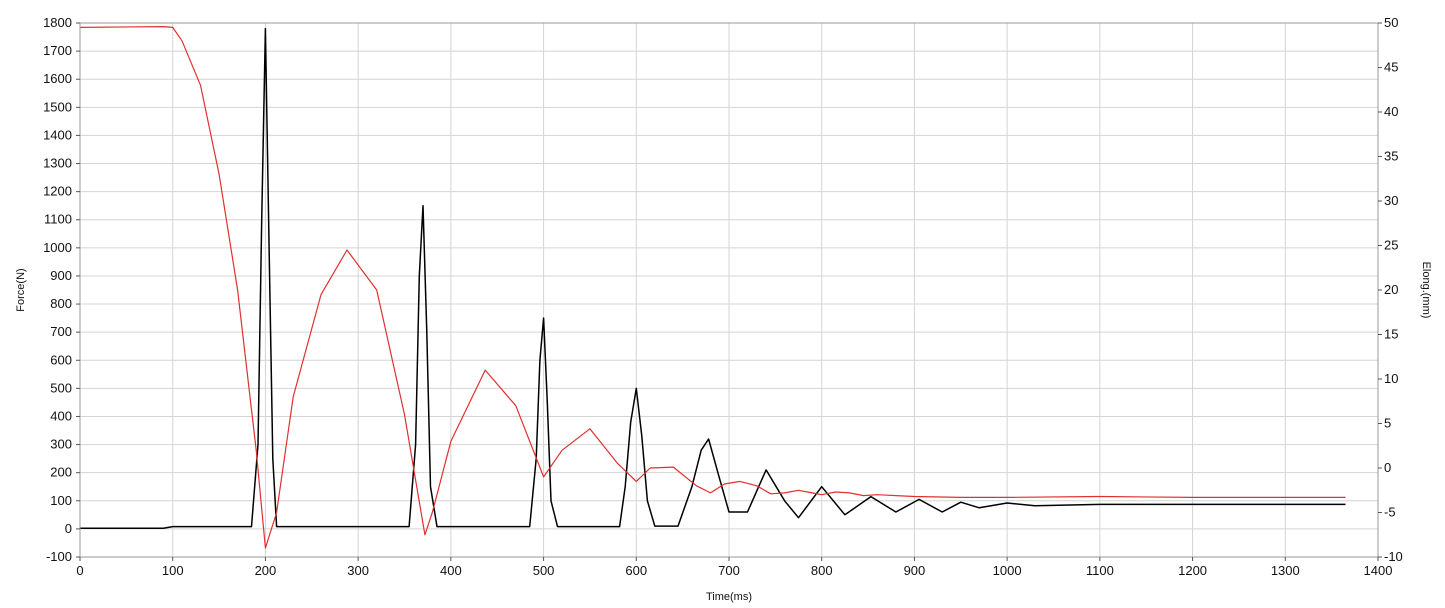  What do you see at coordinates (915, 570) in the screenshot?
I see `x-tick-label: 900` at bounding box center [915, 570].